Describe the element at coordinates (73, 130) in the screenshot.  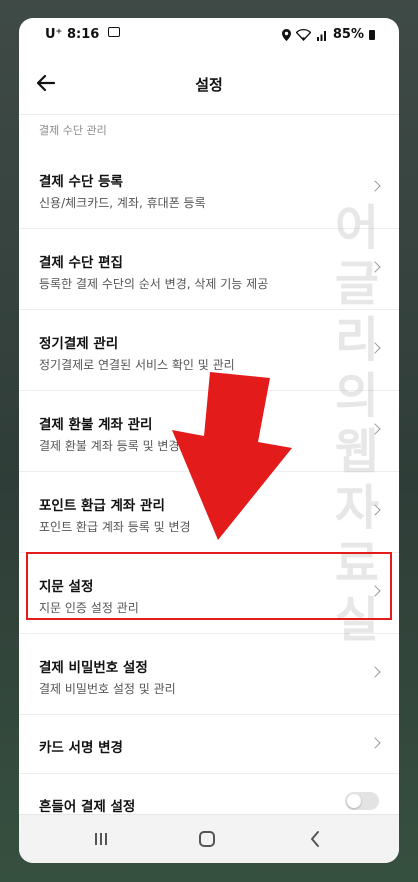
I see `section-title: 결제 수단 관리` at that location.